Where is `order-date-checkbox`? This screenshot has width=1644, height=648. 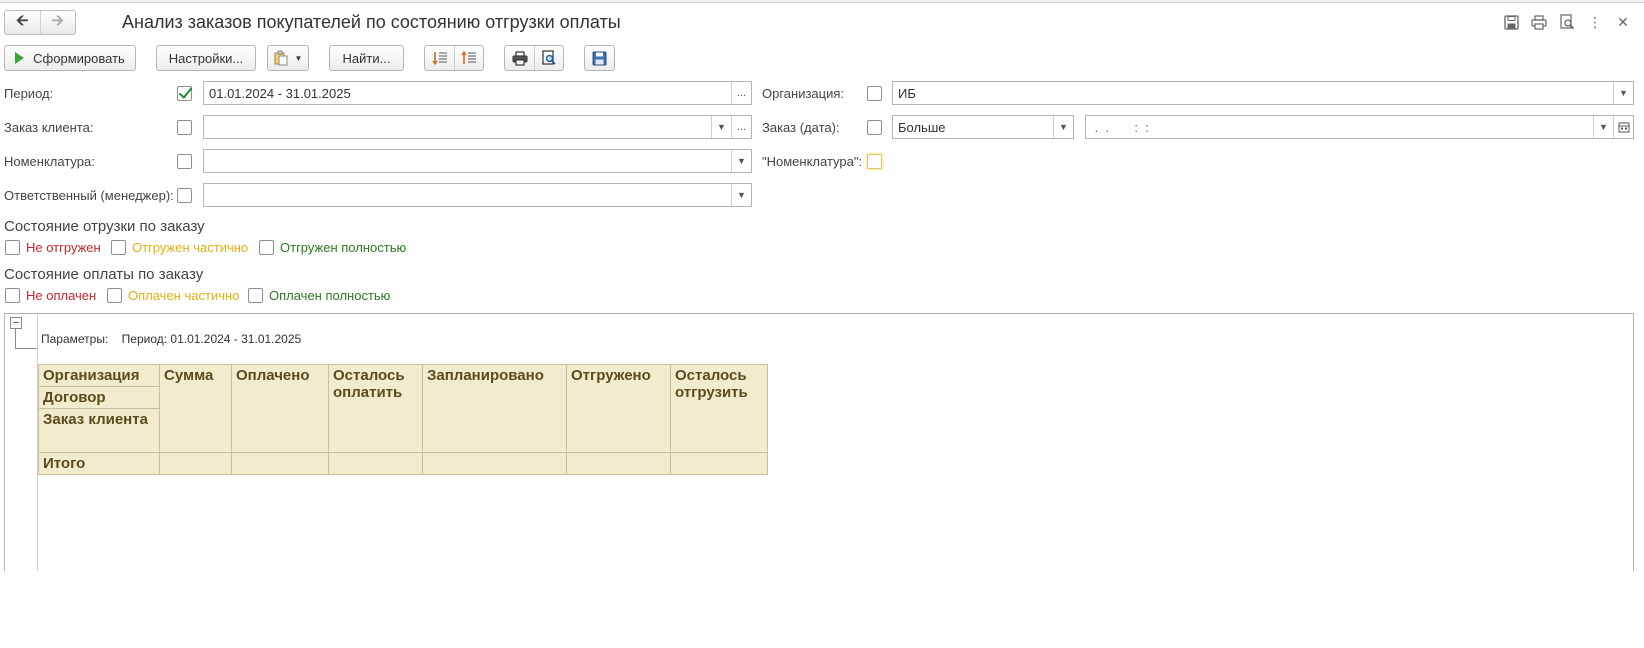
order-date-checkbox is located at coordinates (874, 127).